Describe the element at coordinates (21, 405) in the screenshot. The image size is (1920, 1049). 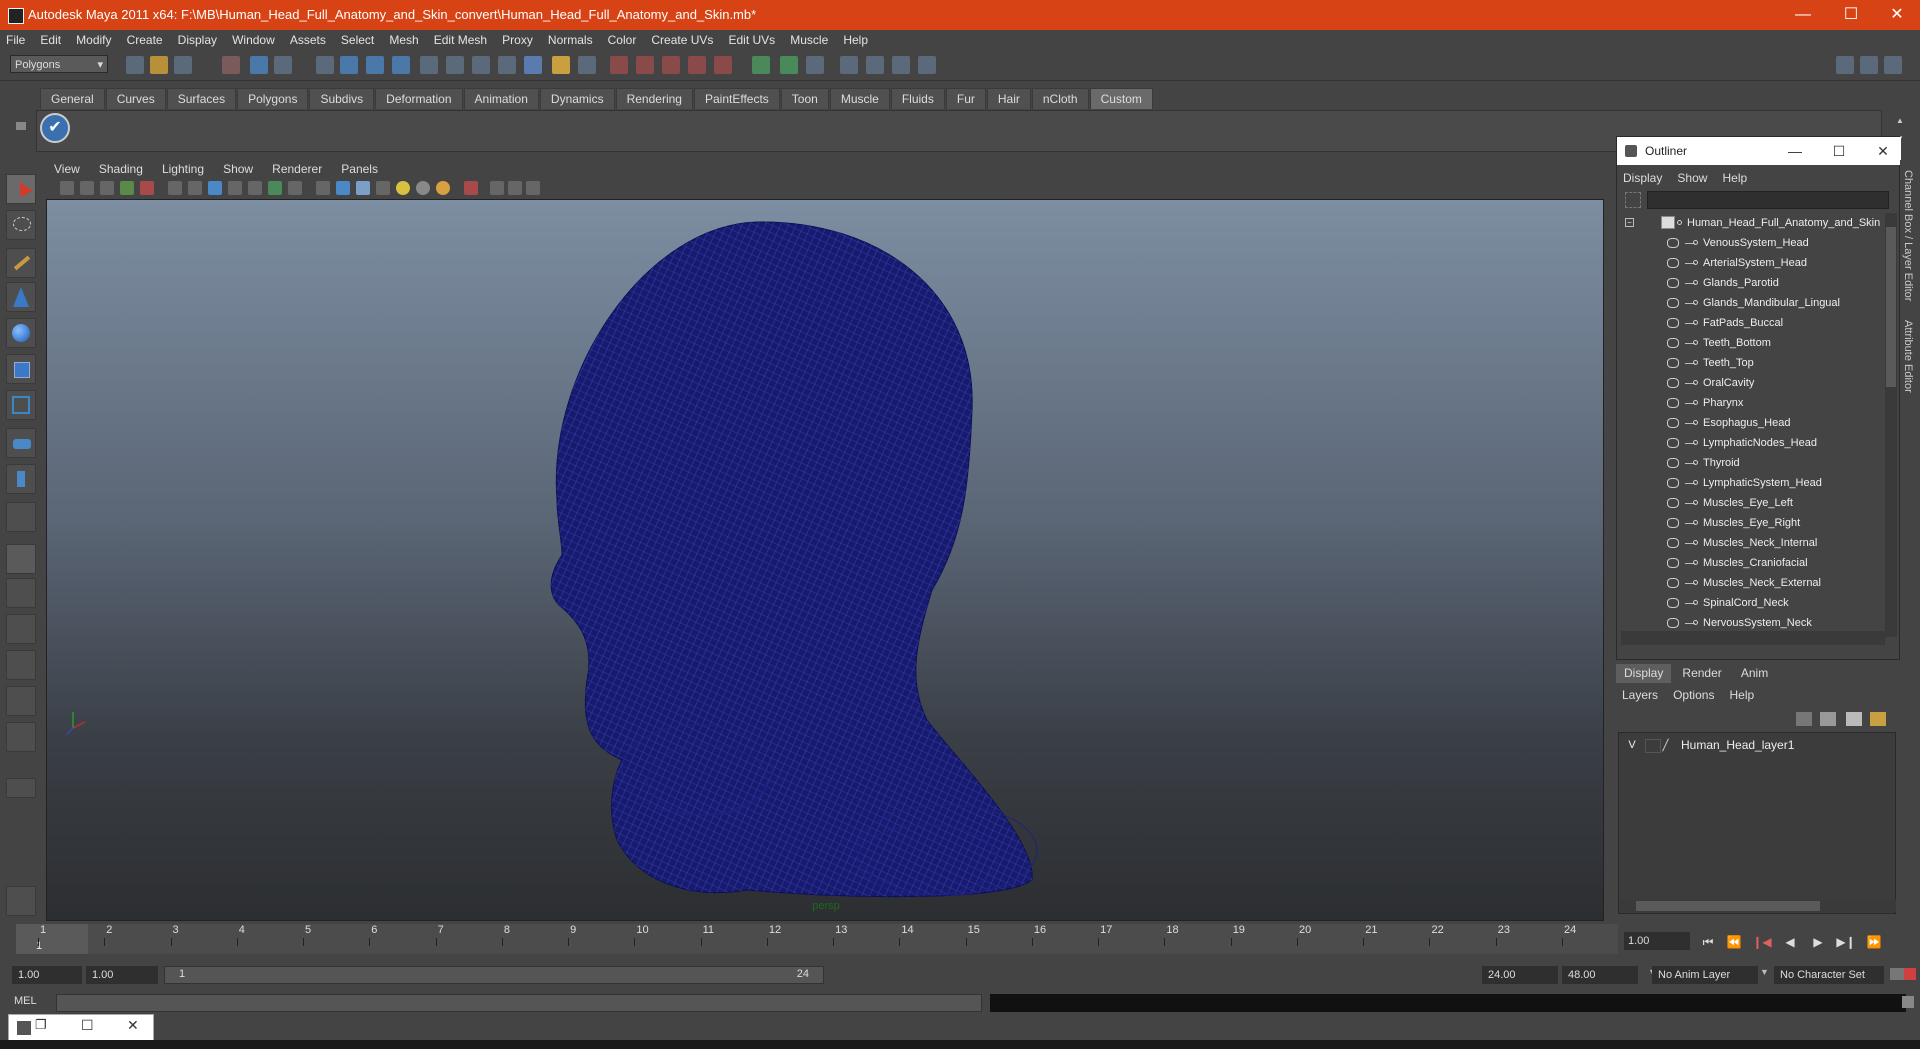
I see `manipulator-tool-icon` at that location.